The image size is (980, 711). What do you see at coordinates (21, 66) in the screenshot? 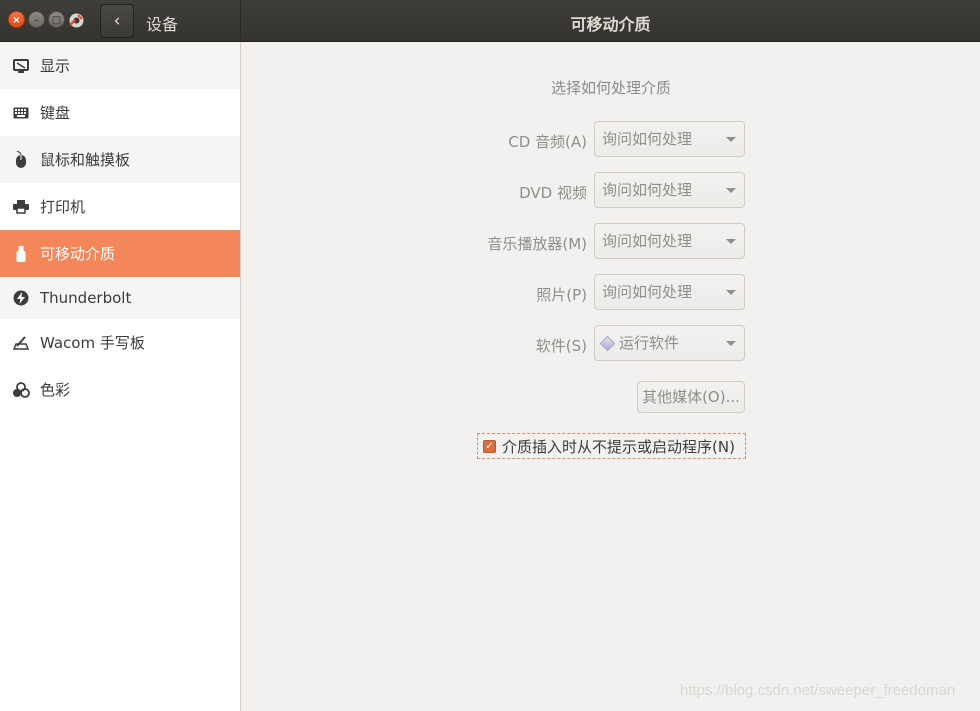
I see `display-icon` at bounding box center [21, 66].